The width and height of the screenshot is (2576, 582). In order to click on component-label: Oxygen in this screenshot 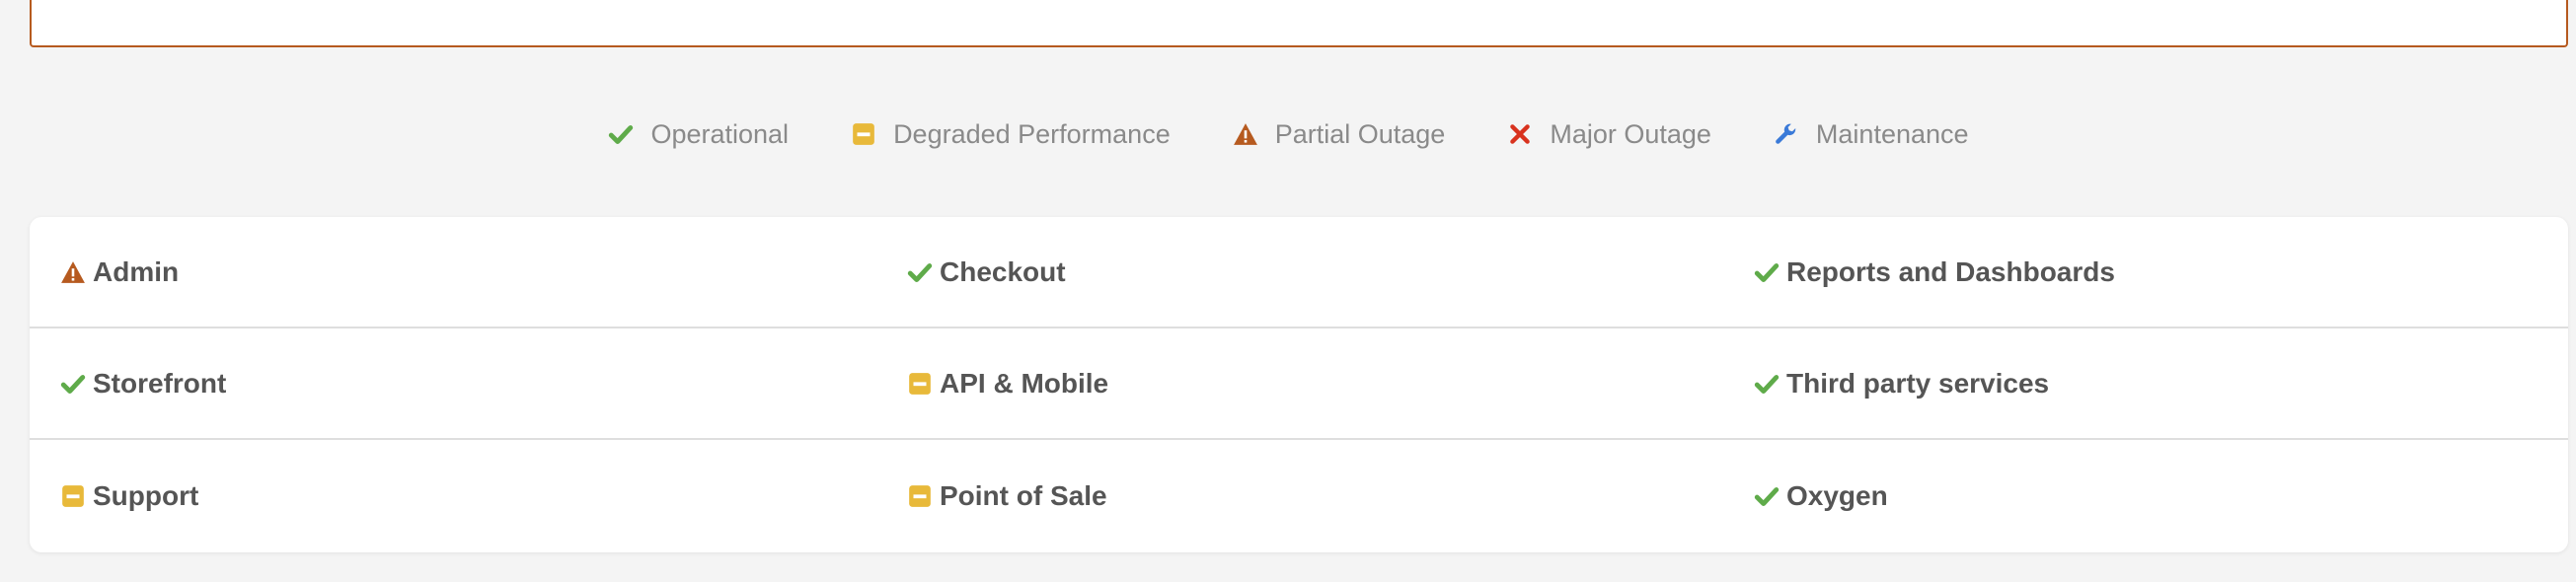, I will do `click(1837, 495)`.